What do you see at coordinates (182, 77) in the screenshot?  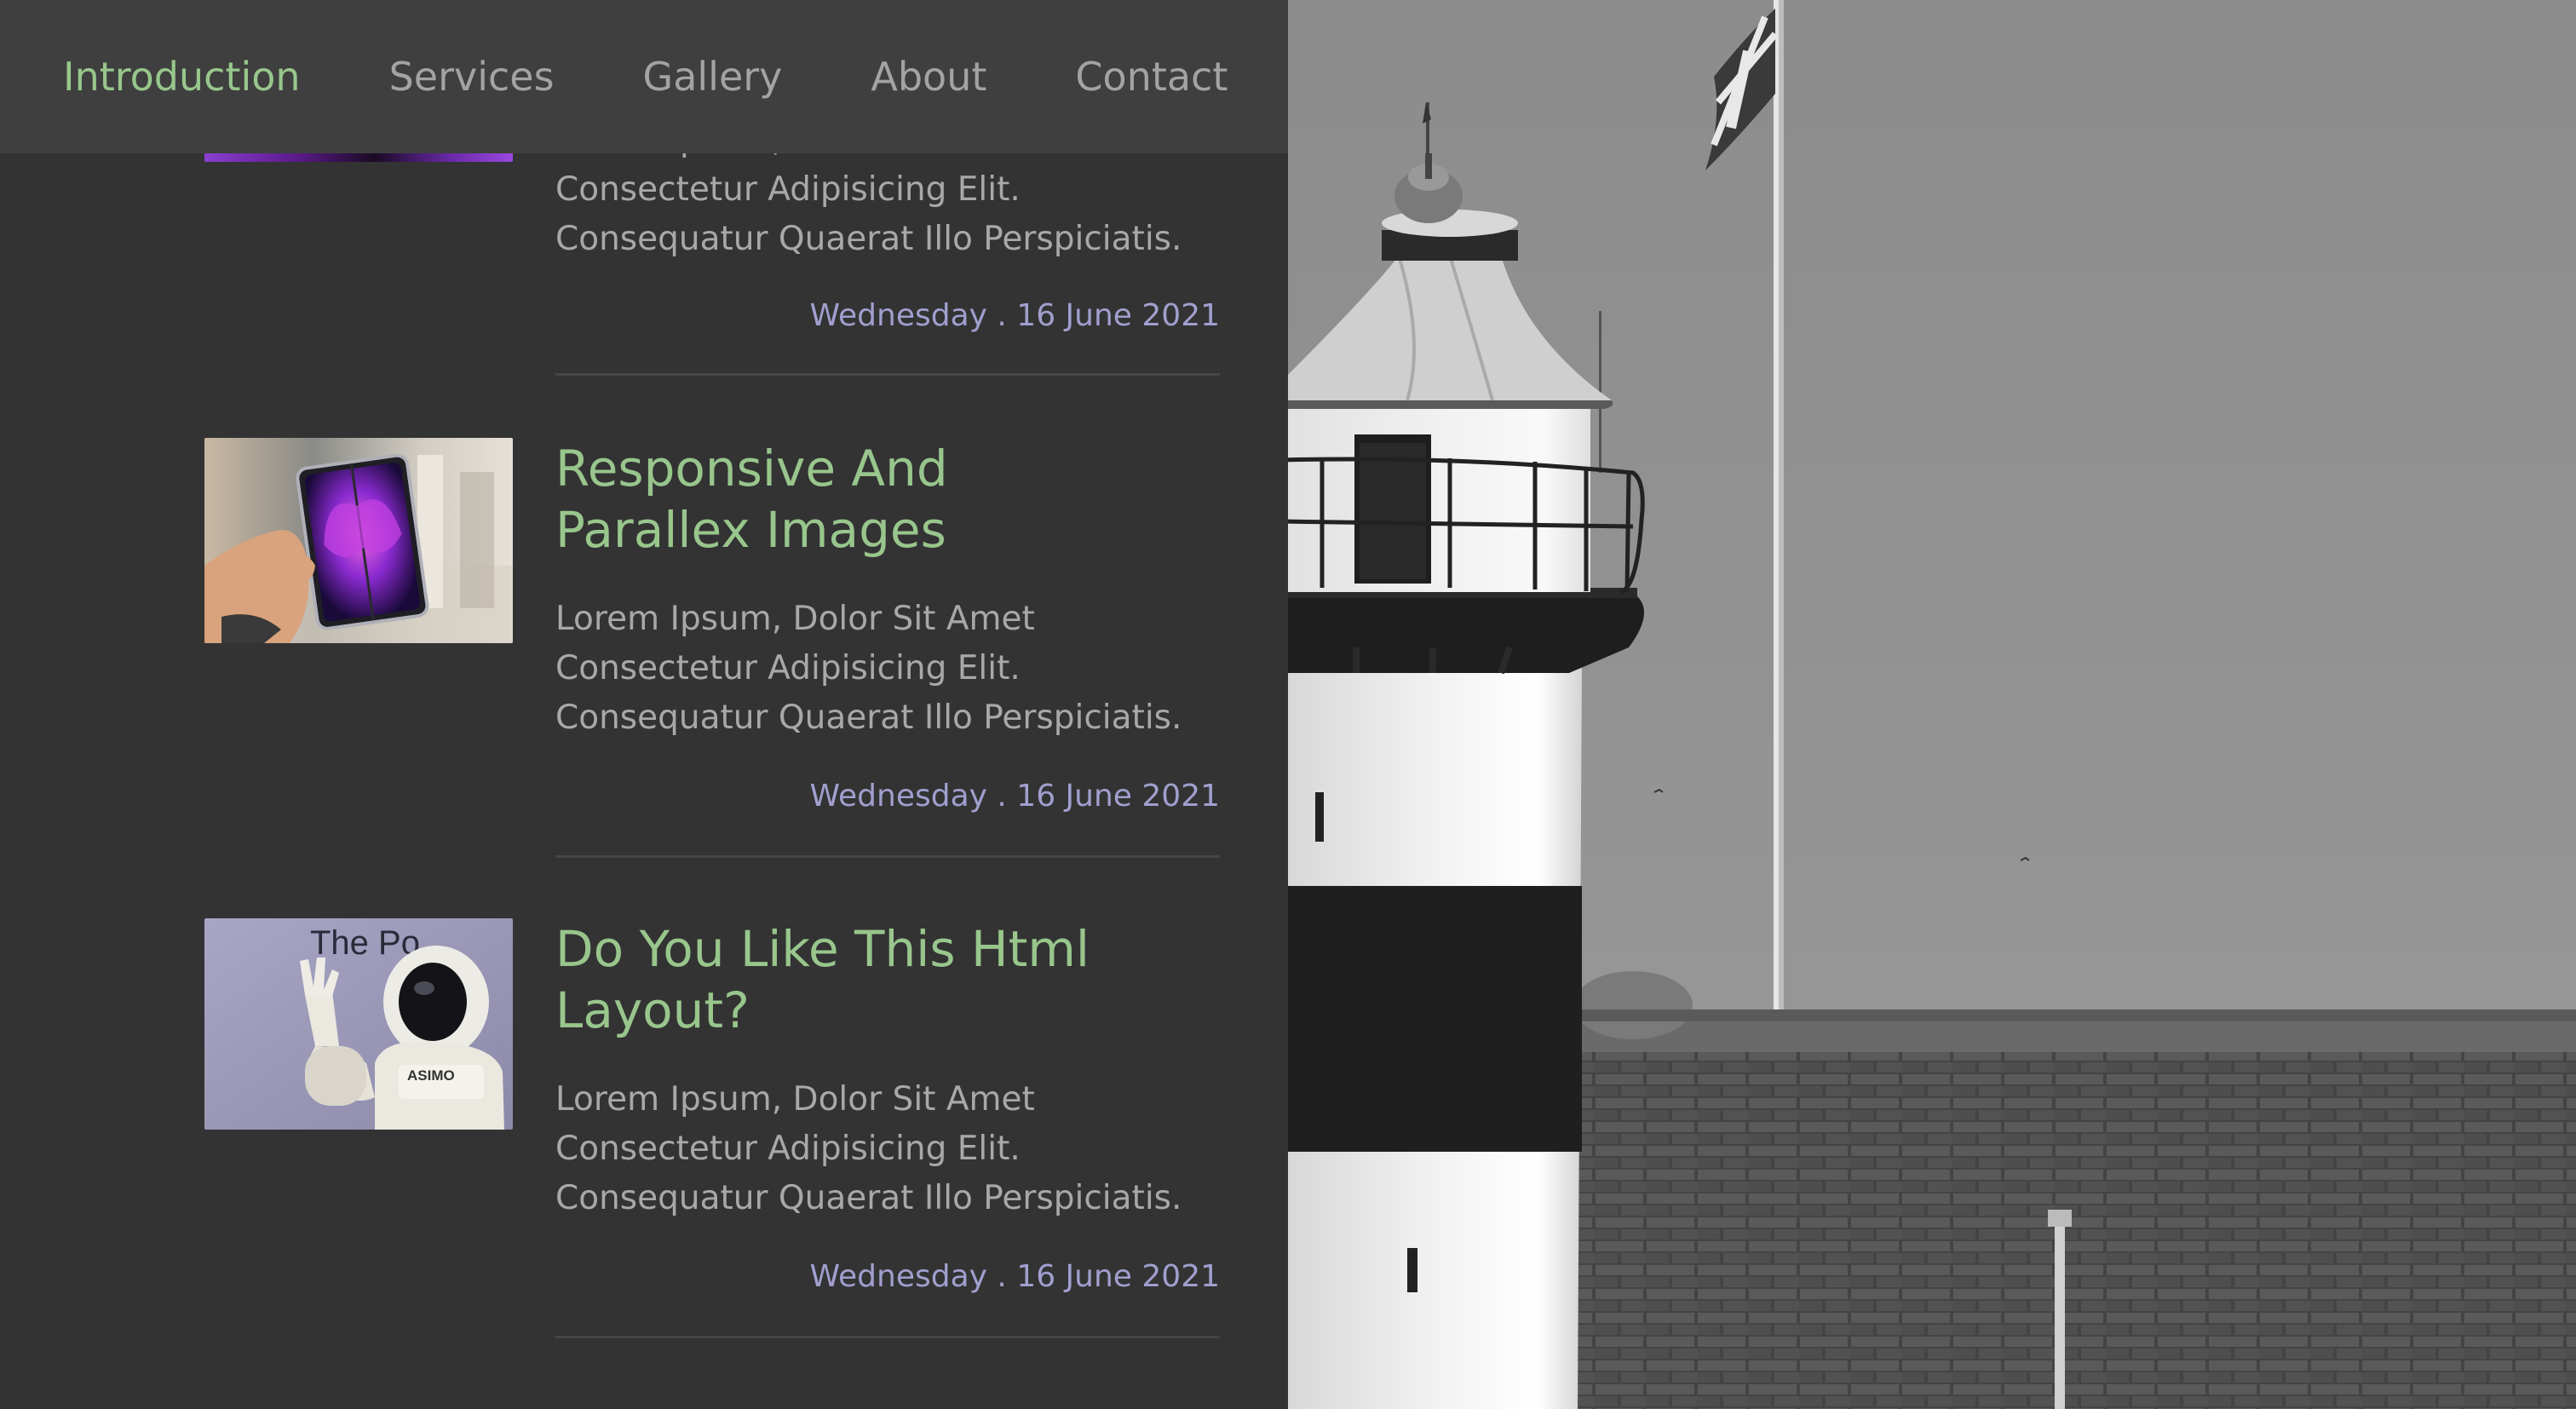 I see `nav-link-introduction: Introduction` at bounding box center [182, 77].